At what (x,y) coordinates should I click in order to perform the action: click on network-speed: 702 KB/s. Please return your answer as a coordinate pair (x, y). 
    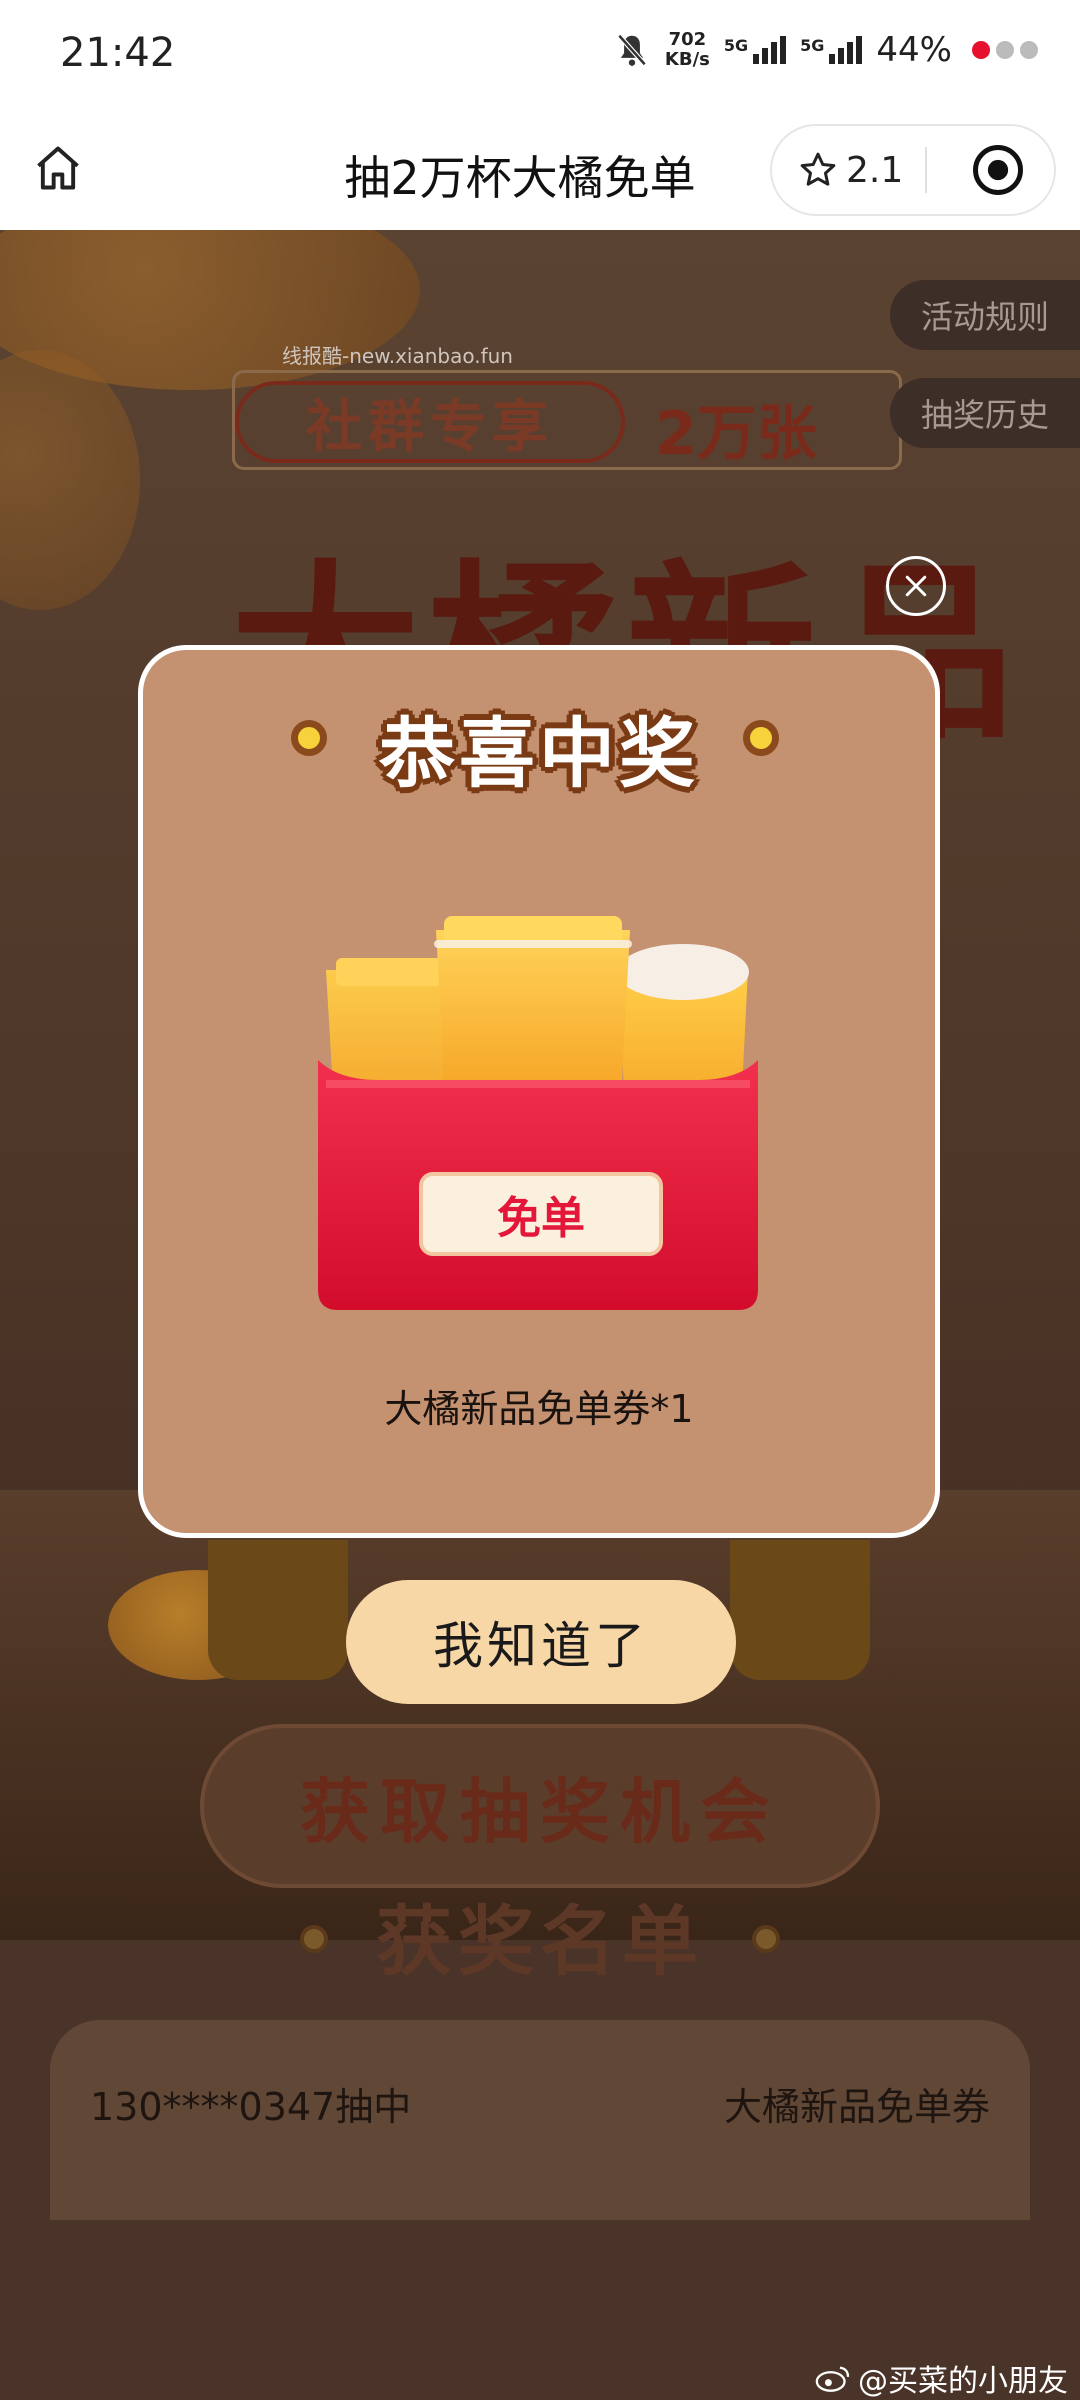
    Looking at the image, I should click on (687, 49).